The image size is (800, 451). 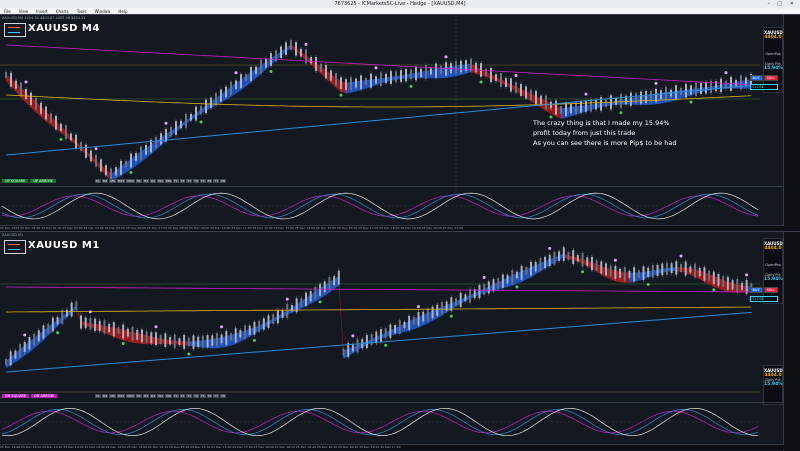 What do you see at coordinates (773, 68) in the screenshot?
I see `info-percent: 15.94%` at bounding box center [773, 68].